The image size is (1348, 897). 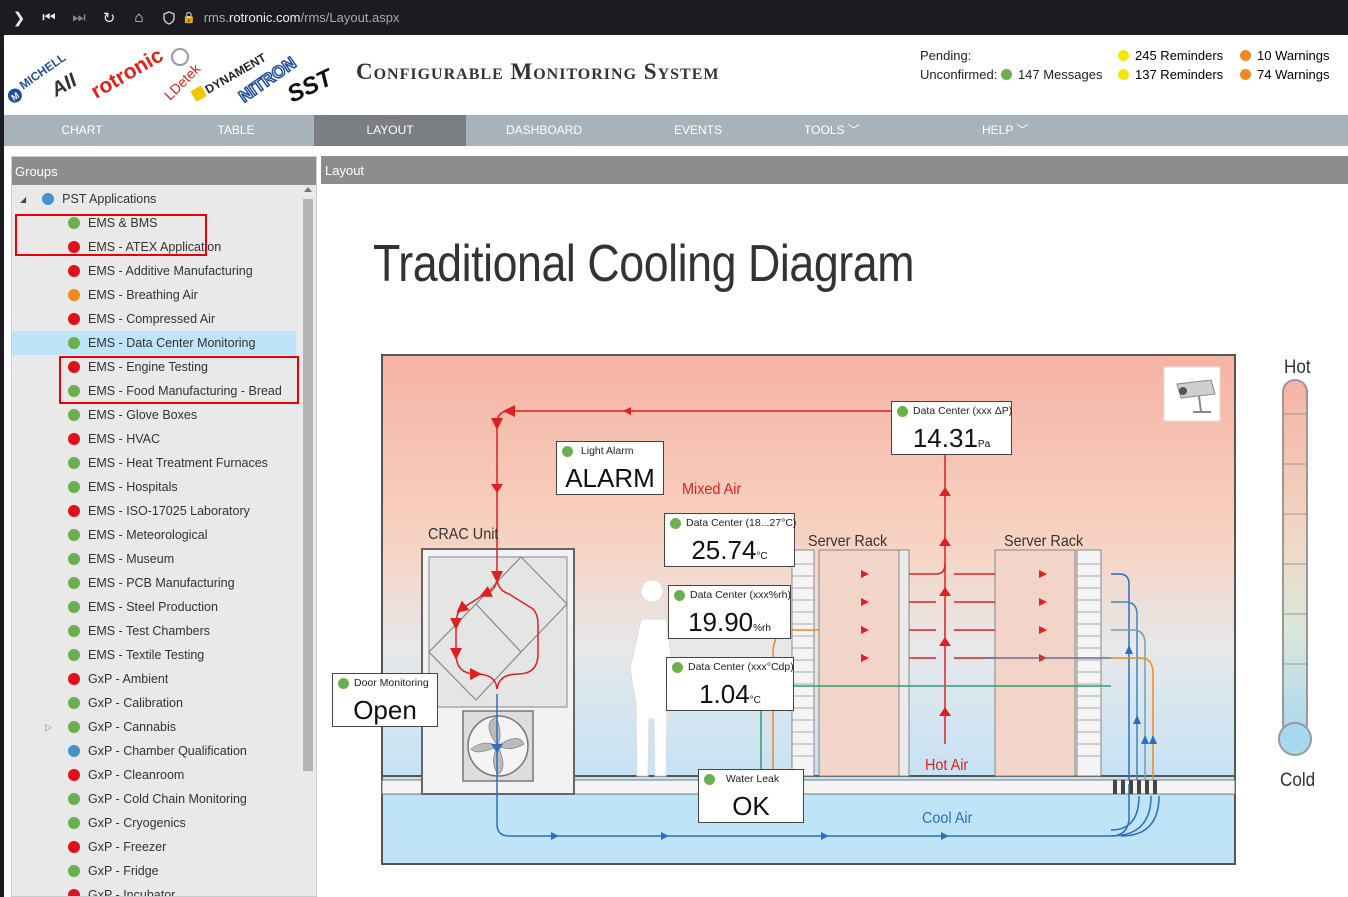 I want to click on tree-scrollbar, so click(x=308, y=540).